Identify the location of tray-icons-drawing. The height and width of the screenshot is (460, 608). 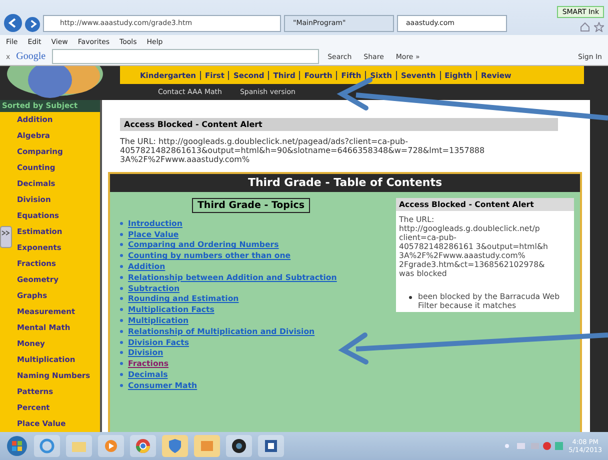
(532, 446).